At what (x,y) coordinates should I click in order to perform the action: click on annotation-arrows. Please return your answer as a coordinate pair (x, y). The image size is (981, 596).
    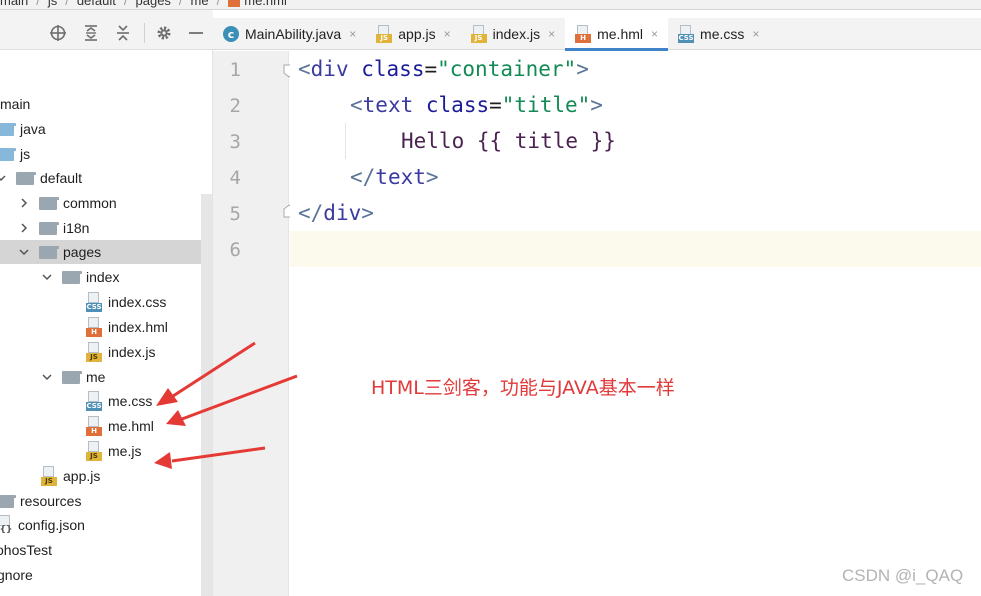
    Looking at the image, I should click on (226, 405).